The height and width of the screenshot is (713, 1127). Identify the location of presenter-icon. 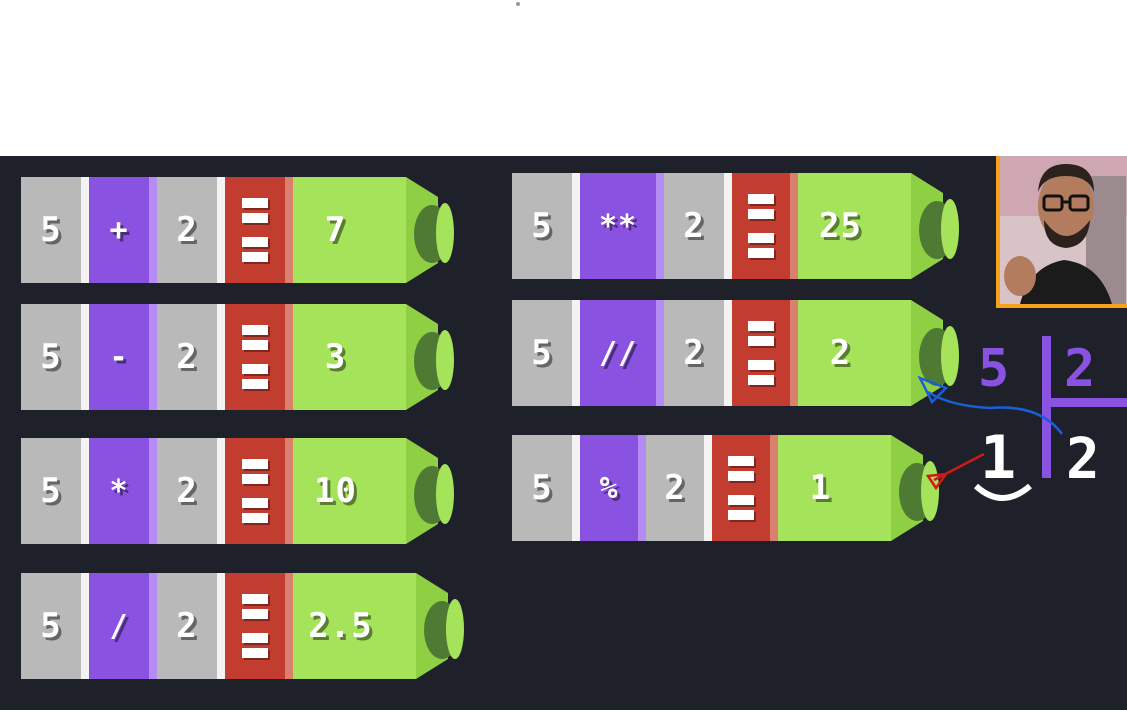
(1063, 230).